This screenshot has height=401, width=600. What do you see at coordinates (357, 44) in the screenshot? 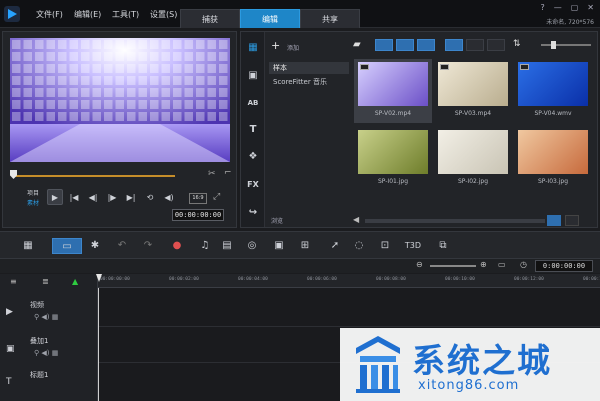
I see `import-folder-icon: ▰` at bounding box center [357, 44].